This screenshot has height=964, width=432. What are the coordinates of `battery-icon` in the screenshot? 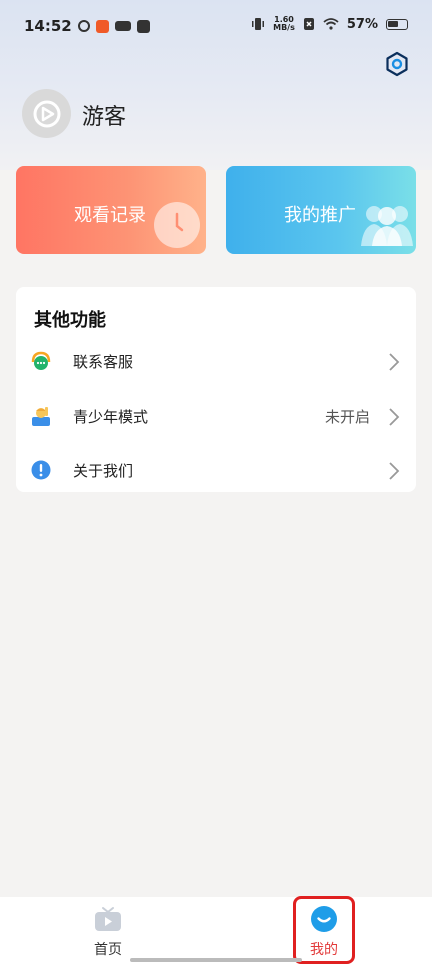 It's located at (397, 24).